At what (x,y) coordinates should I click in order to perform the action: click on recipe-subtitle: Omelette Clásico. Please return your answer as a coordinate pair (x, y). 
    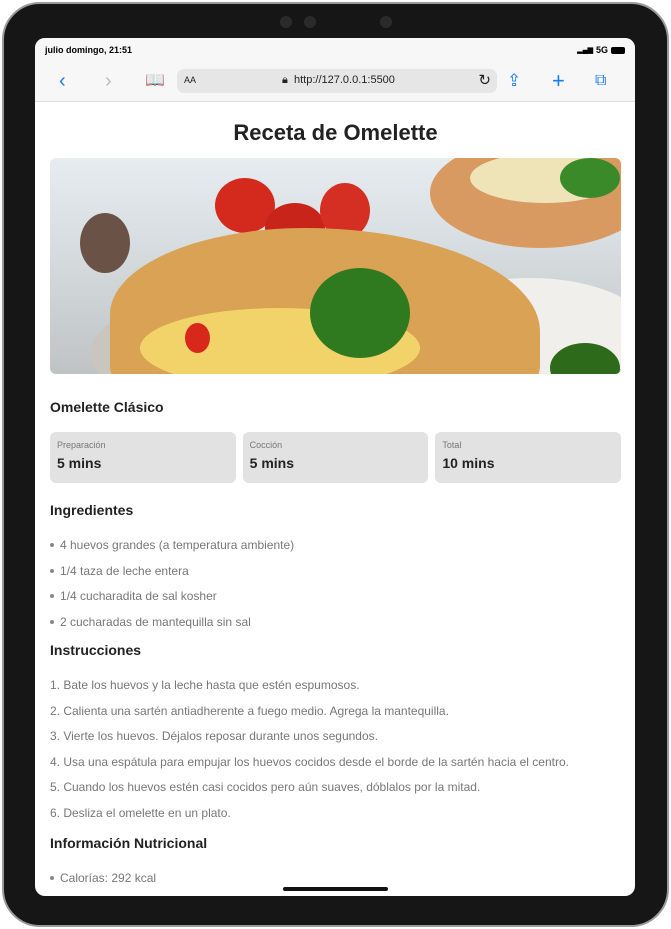
    Looking at the image, I should click on (107, 407).